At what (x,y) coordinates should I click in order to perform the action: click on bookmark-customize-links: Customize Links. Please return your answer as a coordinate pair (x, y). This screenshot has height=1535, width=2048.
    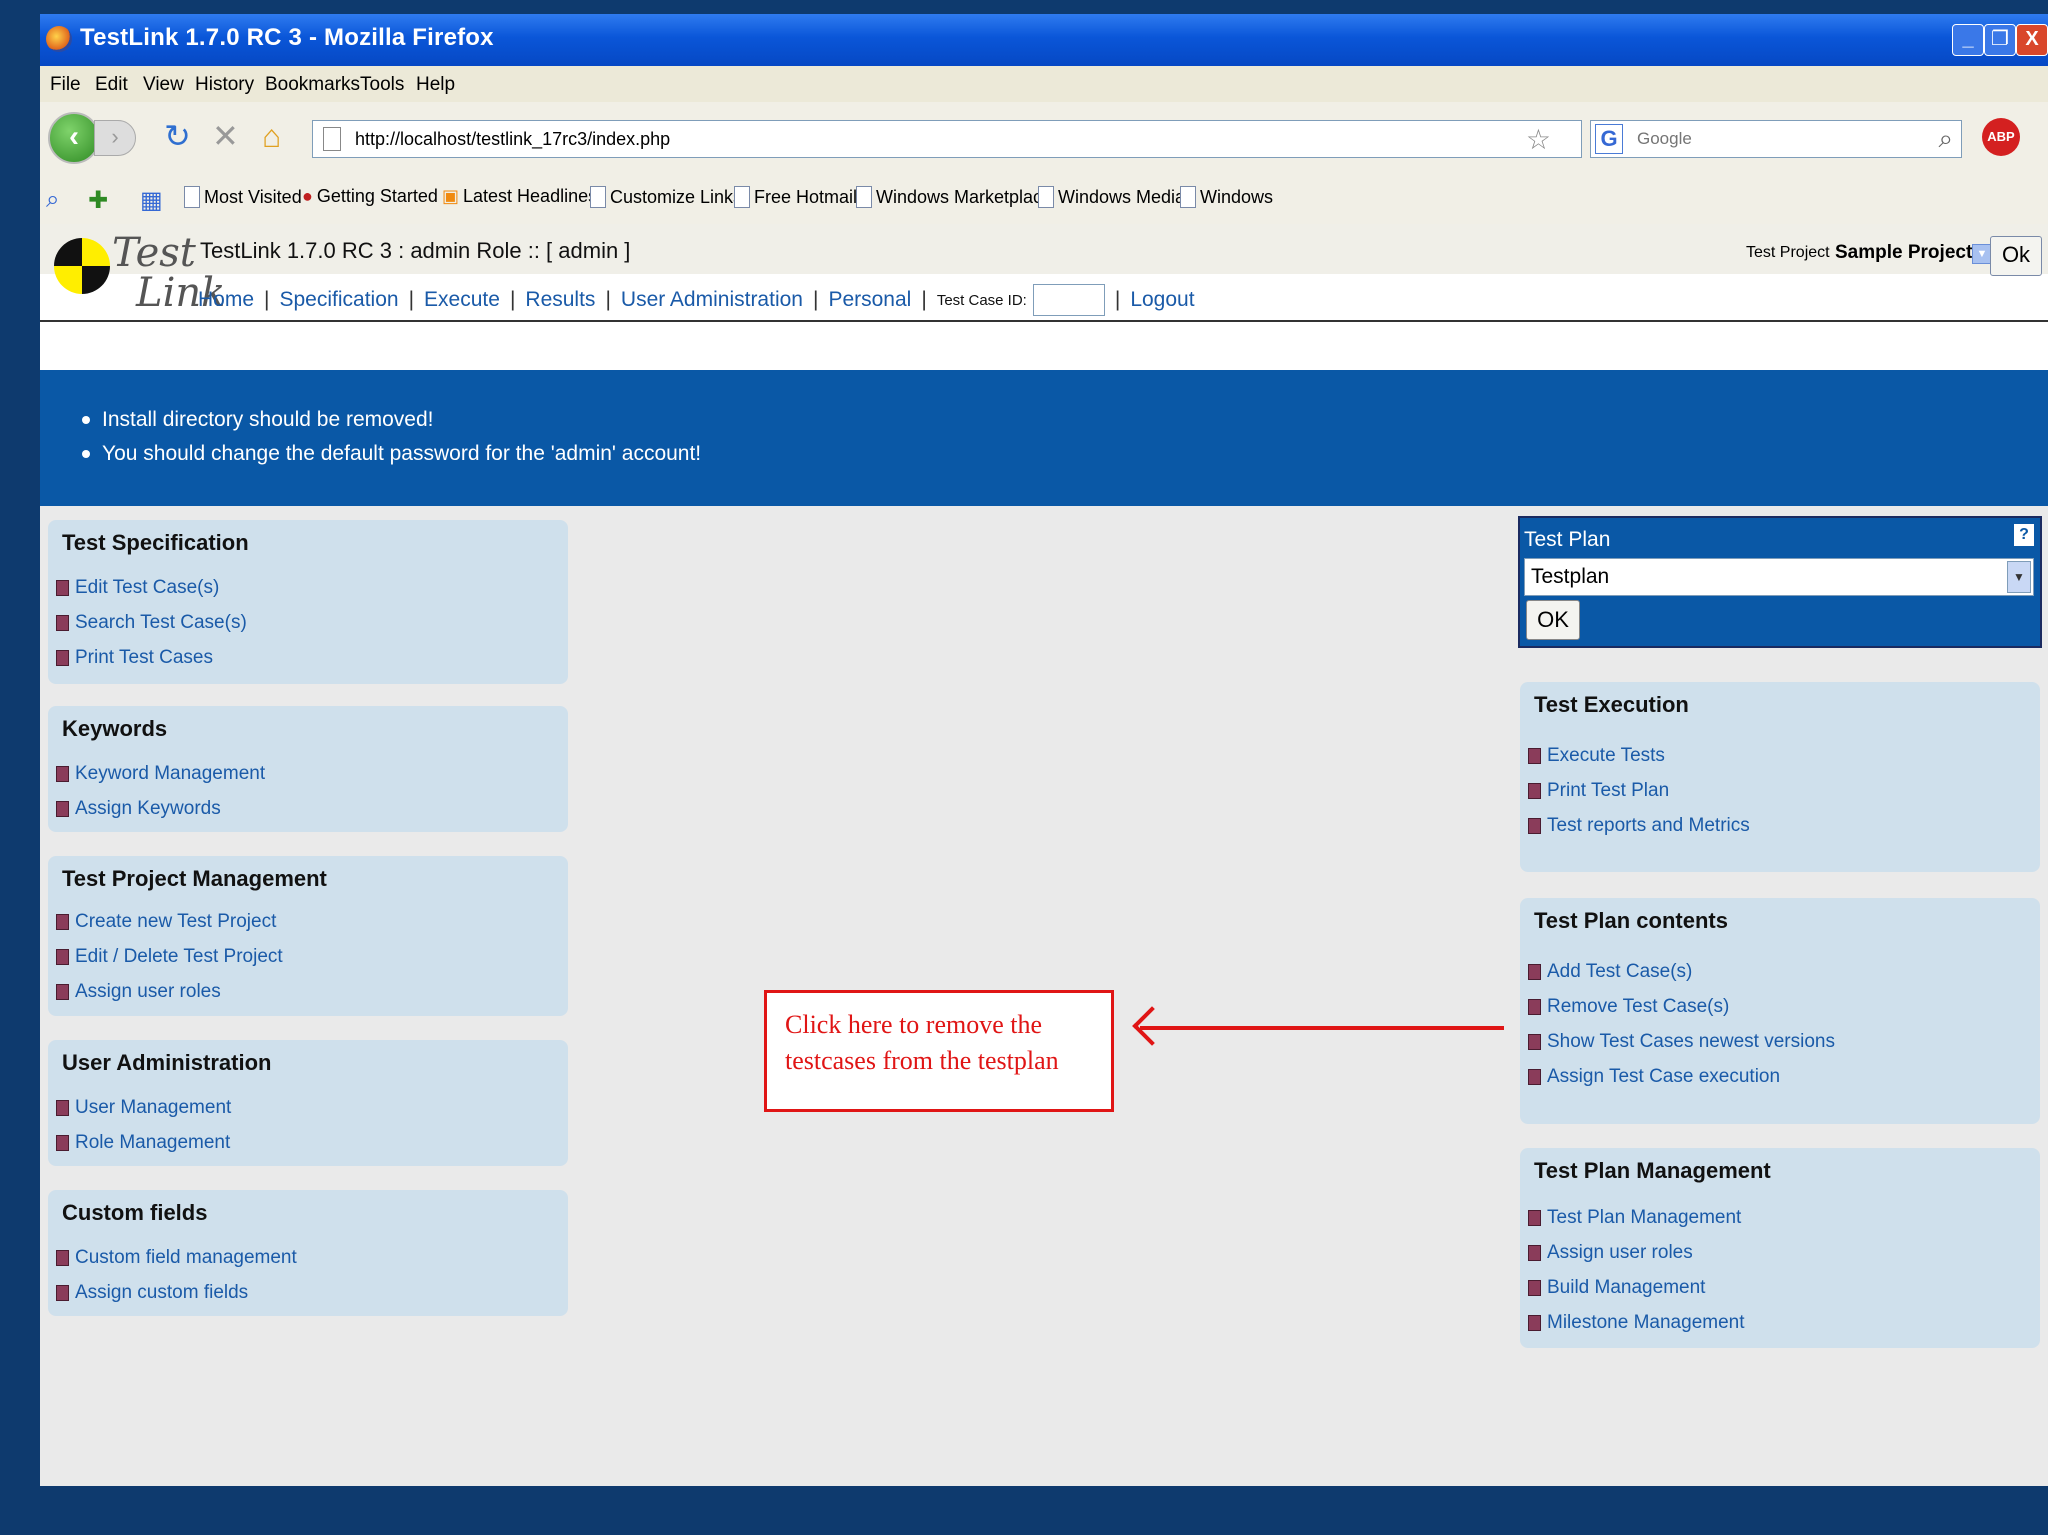
    Looking at the image, I should click on (666, 197).